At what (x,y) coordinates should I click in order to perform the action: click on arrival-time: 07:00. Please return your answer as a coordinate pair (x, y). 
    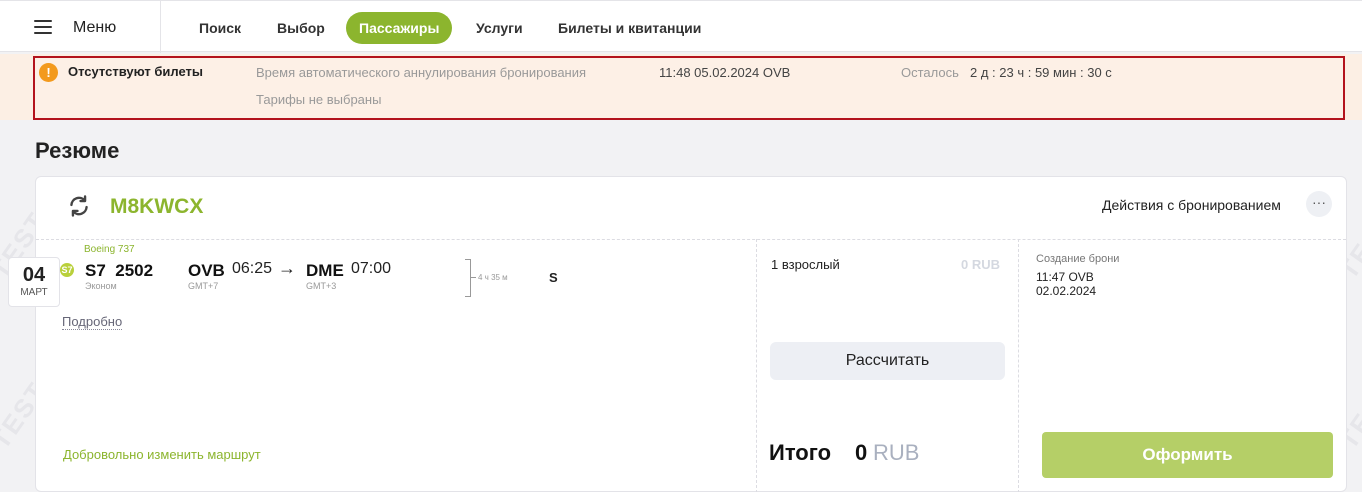
    Looking at the image, I should click on (371, 268).